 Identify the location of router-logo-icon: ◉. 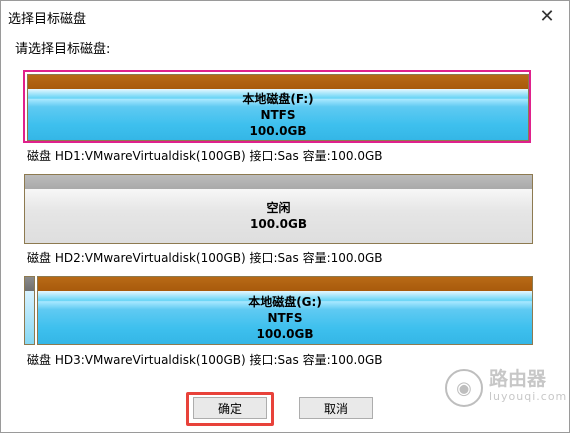
(464, 388).